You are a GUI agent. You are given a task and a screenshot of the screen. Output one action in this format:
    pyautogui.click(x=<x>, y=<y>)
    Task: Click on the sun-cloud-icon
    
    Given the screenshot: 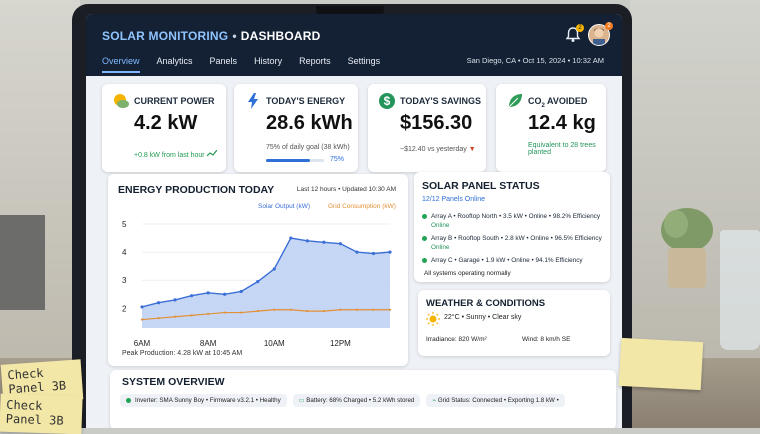 What is the action you would take?
    pyautogui.click(x=121, y=101)
    